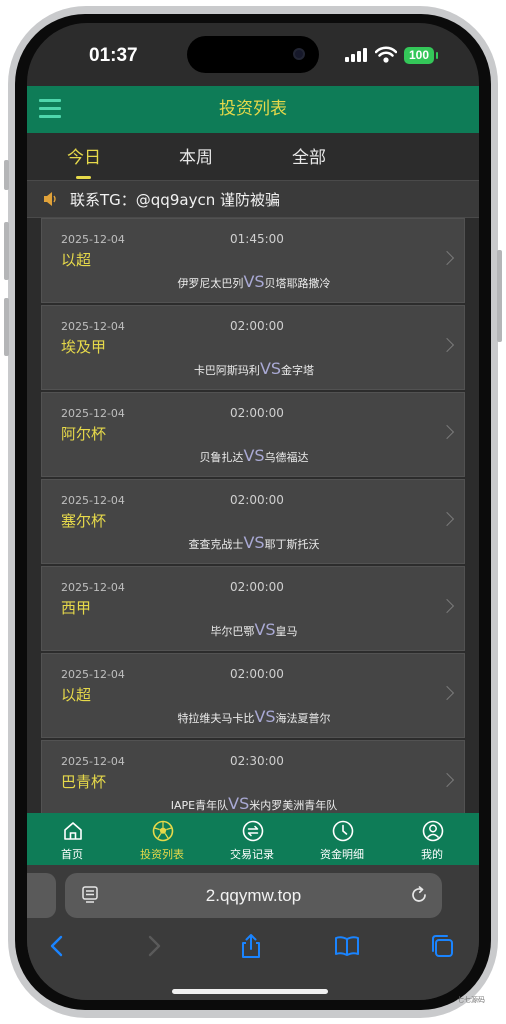  I want to click on nav-label-profile: 我的, so click(432, 854).